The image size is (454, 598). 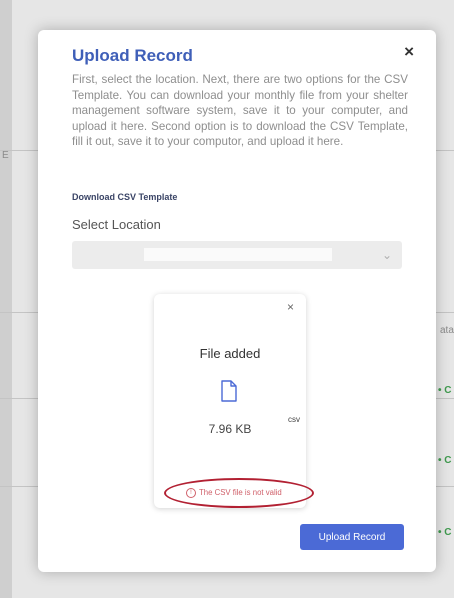 What do you see at coordinates (229, 393) in the screenshot?
I see `document-icon` at bounding box center [229, 393].